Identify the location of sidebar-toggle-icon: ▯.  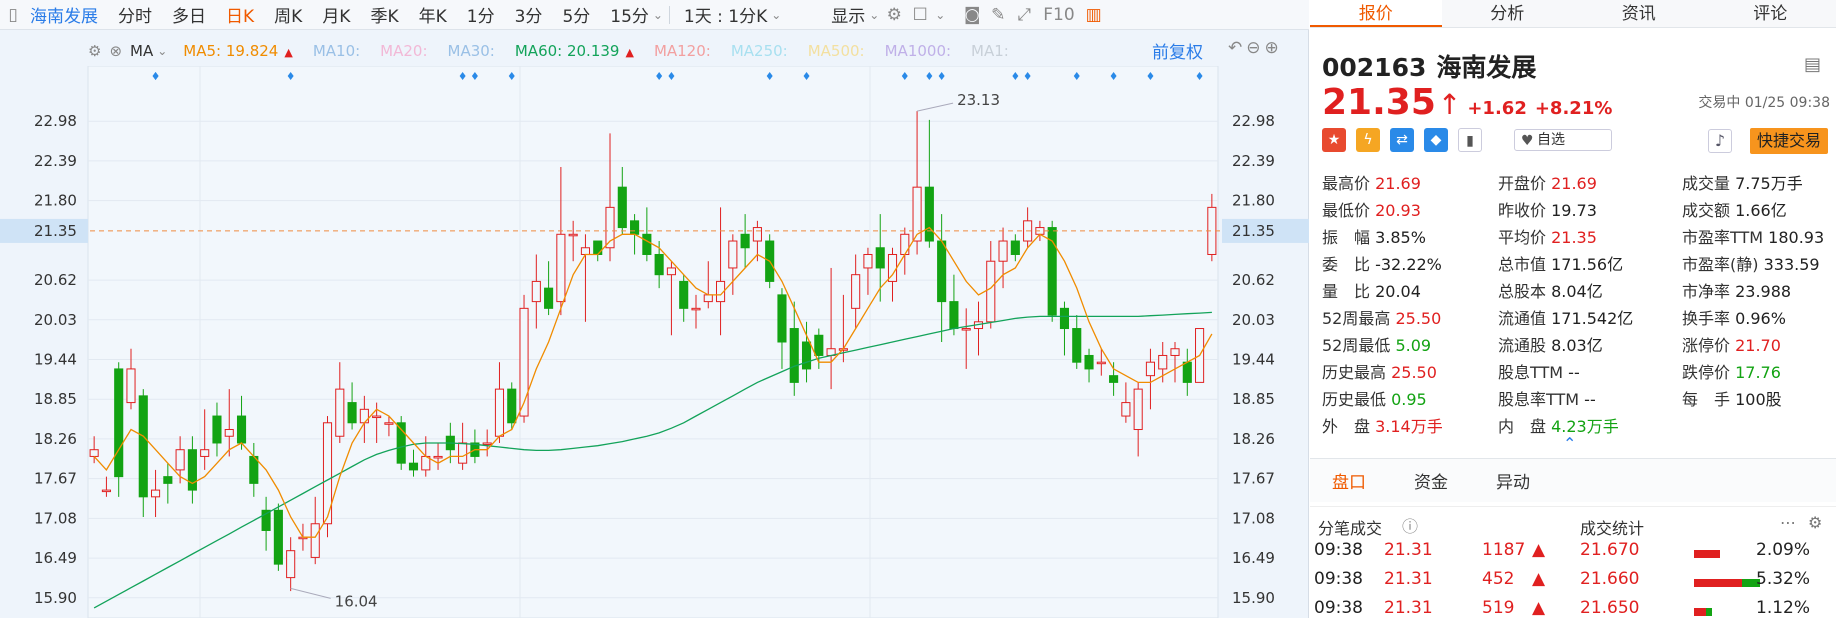
(13, 15).